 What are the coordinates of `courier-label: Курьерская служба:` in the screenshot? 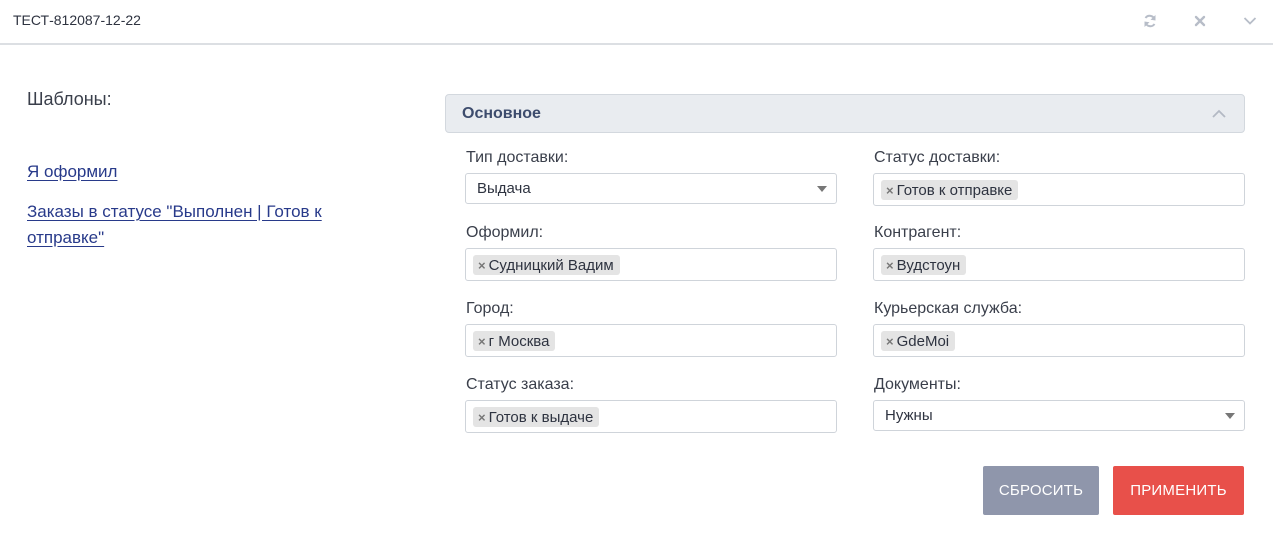 It's located at (948, 308).